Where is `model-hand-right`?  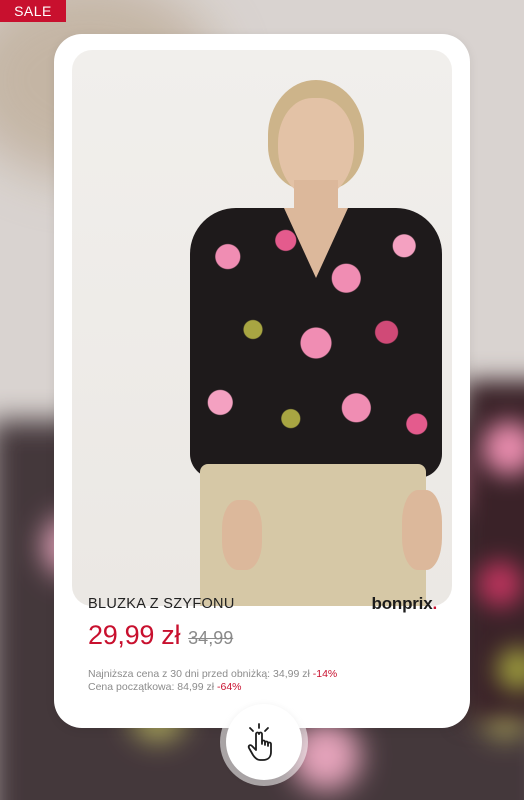
model-hand-right is located at coordinates (422, 530).